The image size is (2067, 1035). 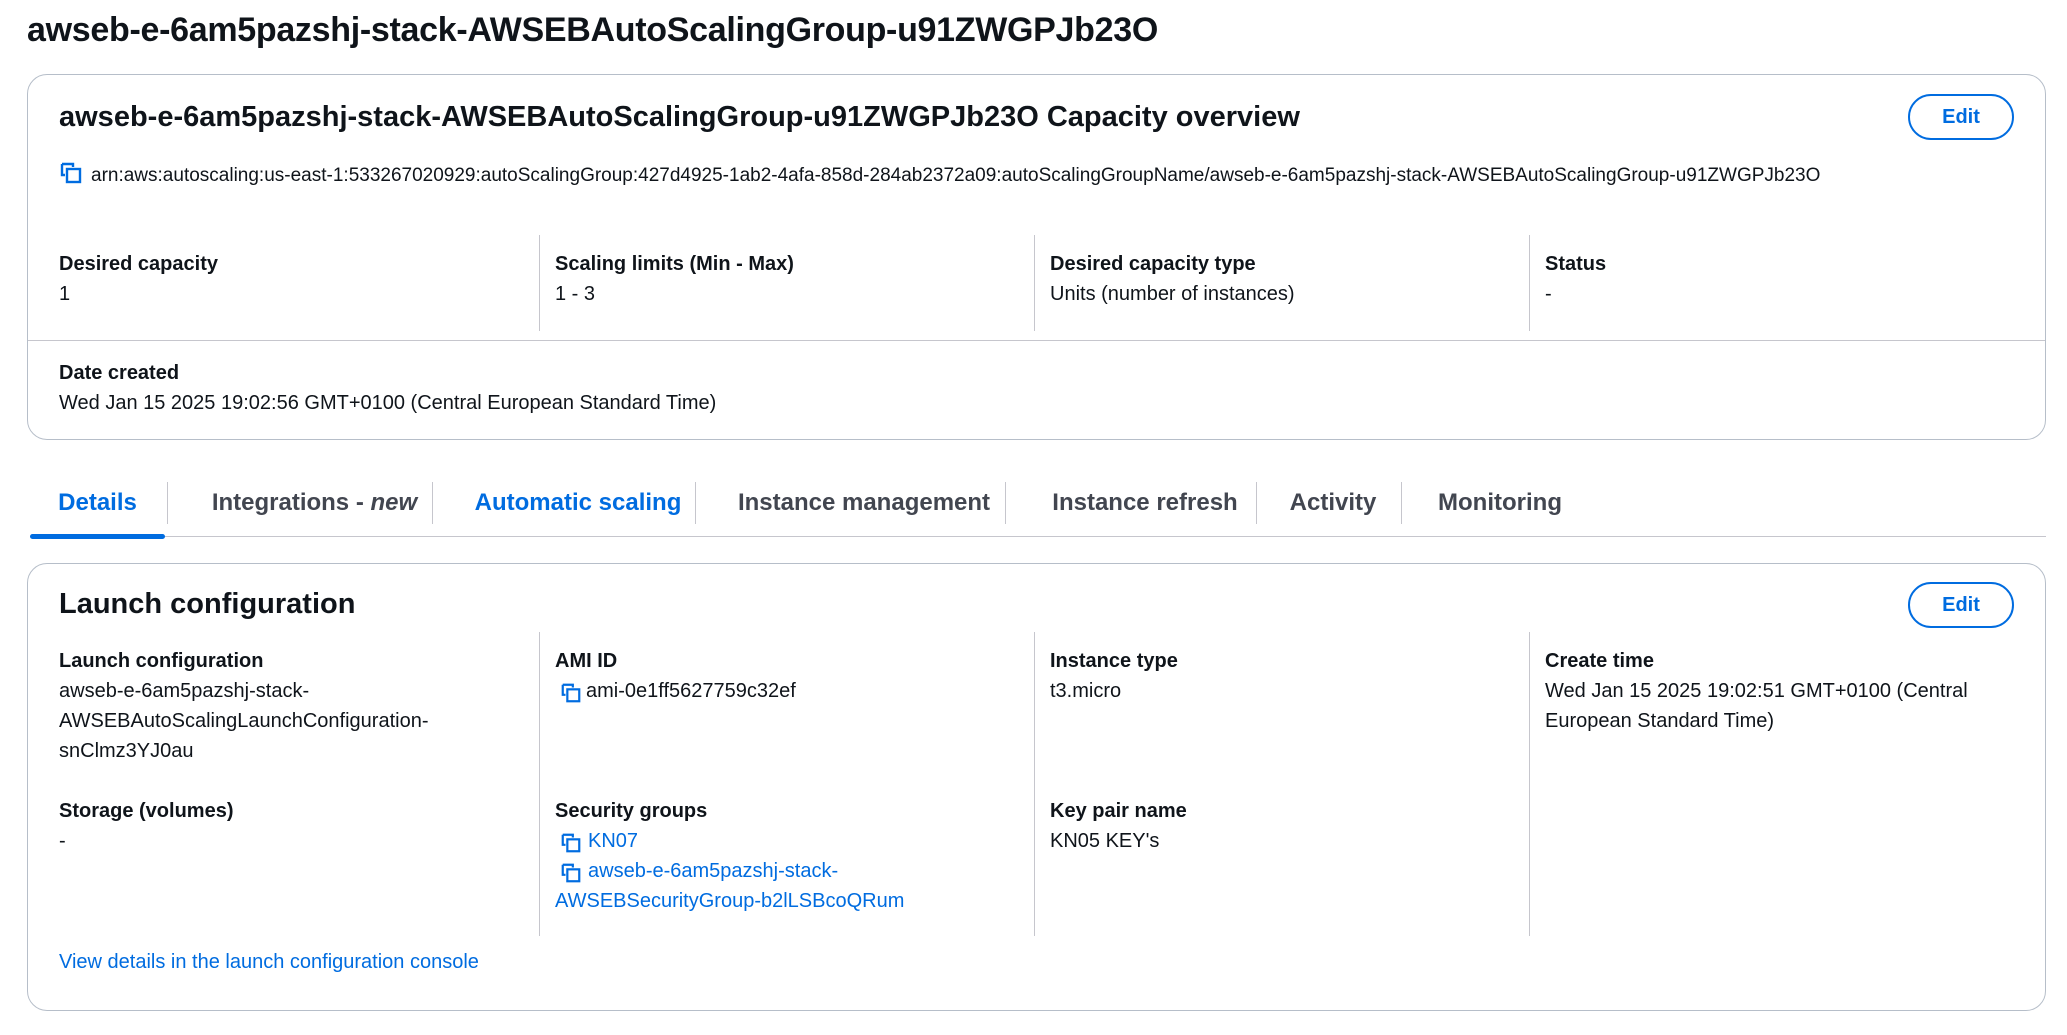 What do you see at coordinates (65, 294) in the screenshot?
I see `desired-capacity-value: 1` at bounding box center [65, 294].